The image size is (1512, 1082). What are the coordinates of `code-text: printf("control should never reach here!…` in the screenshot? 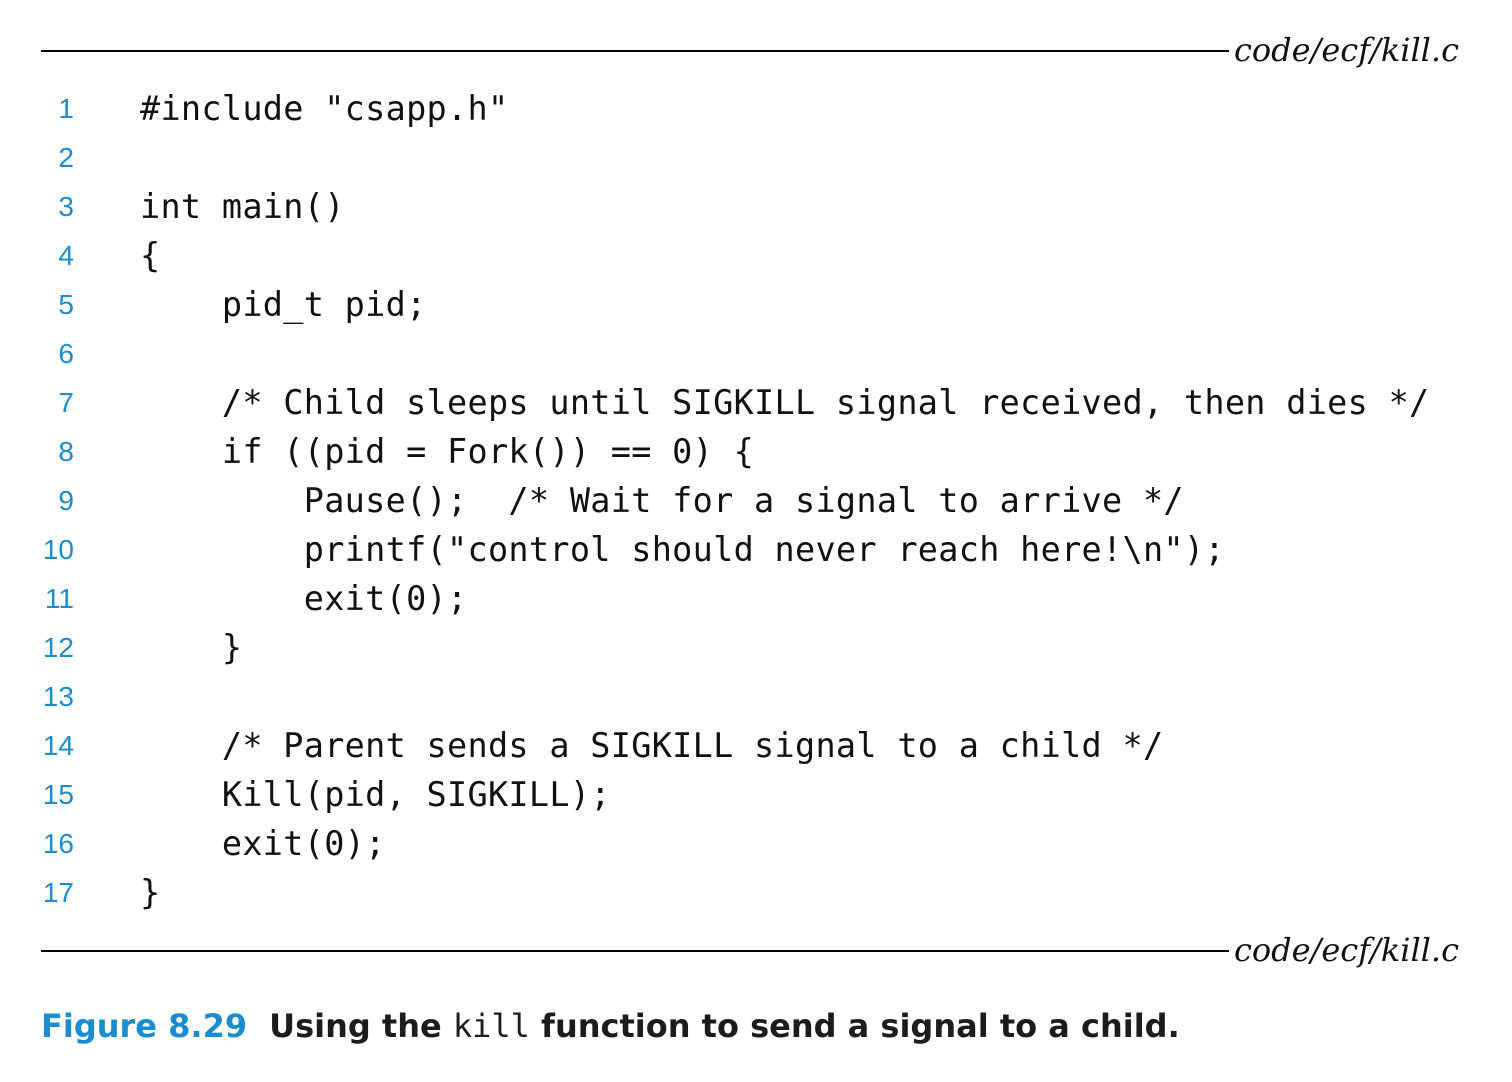 It's located at (682, 549).